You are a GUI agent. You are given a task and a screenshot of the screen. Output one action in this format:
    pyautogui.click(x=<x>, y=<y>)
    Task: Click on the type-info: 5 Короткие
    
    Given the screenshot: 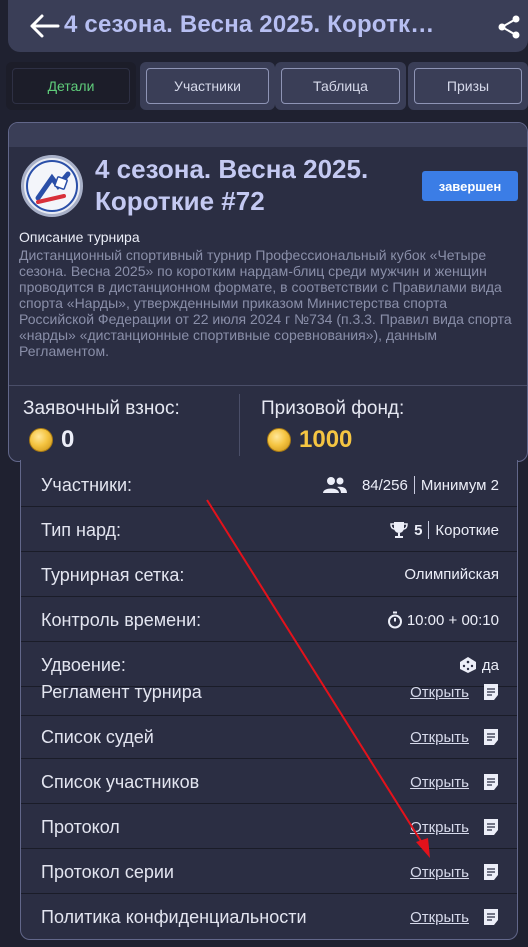 What is the action you would take?
    pyautogui.click(x=444, y=530)
    